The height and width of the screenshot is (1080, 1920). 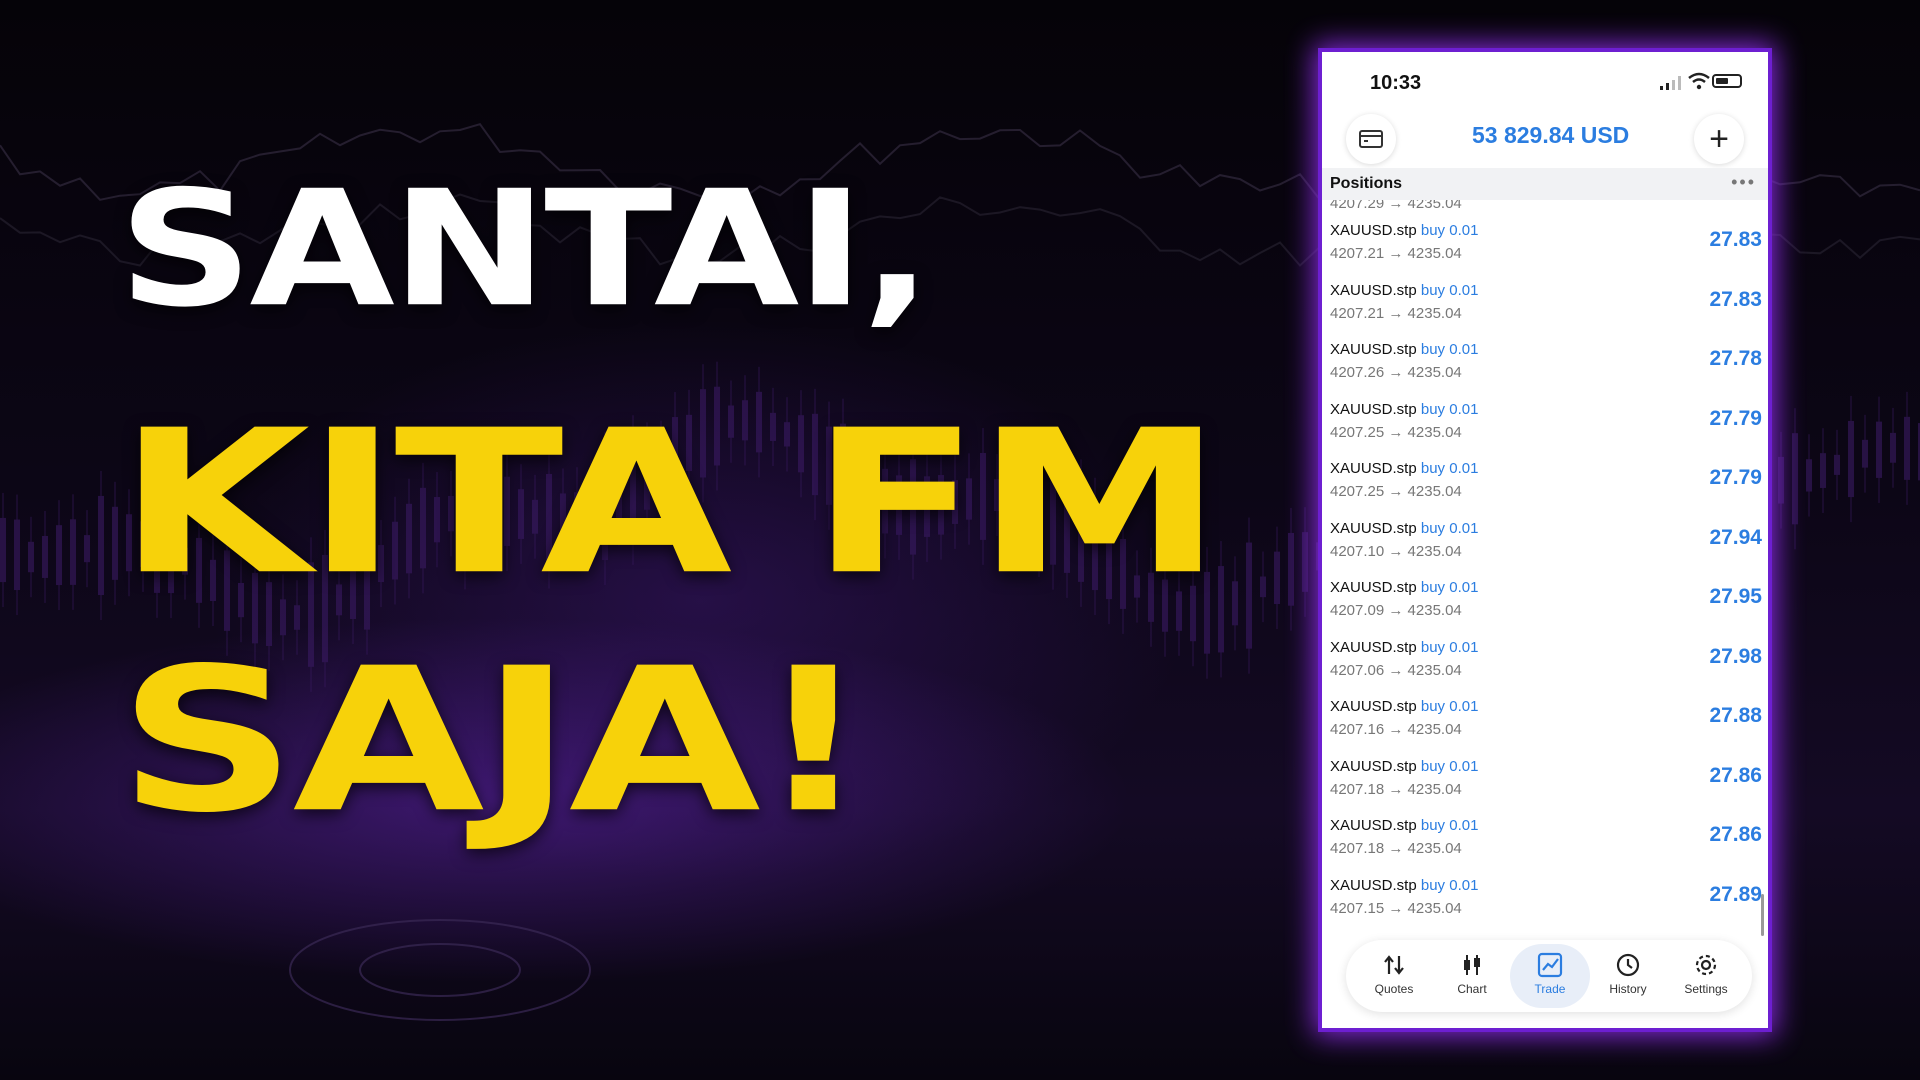 I want to click on tab-history: History, so click(x=1628, y=976).